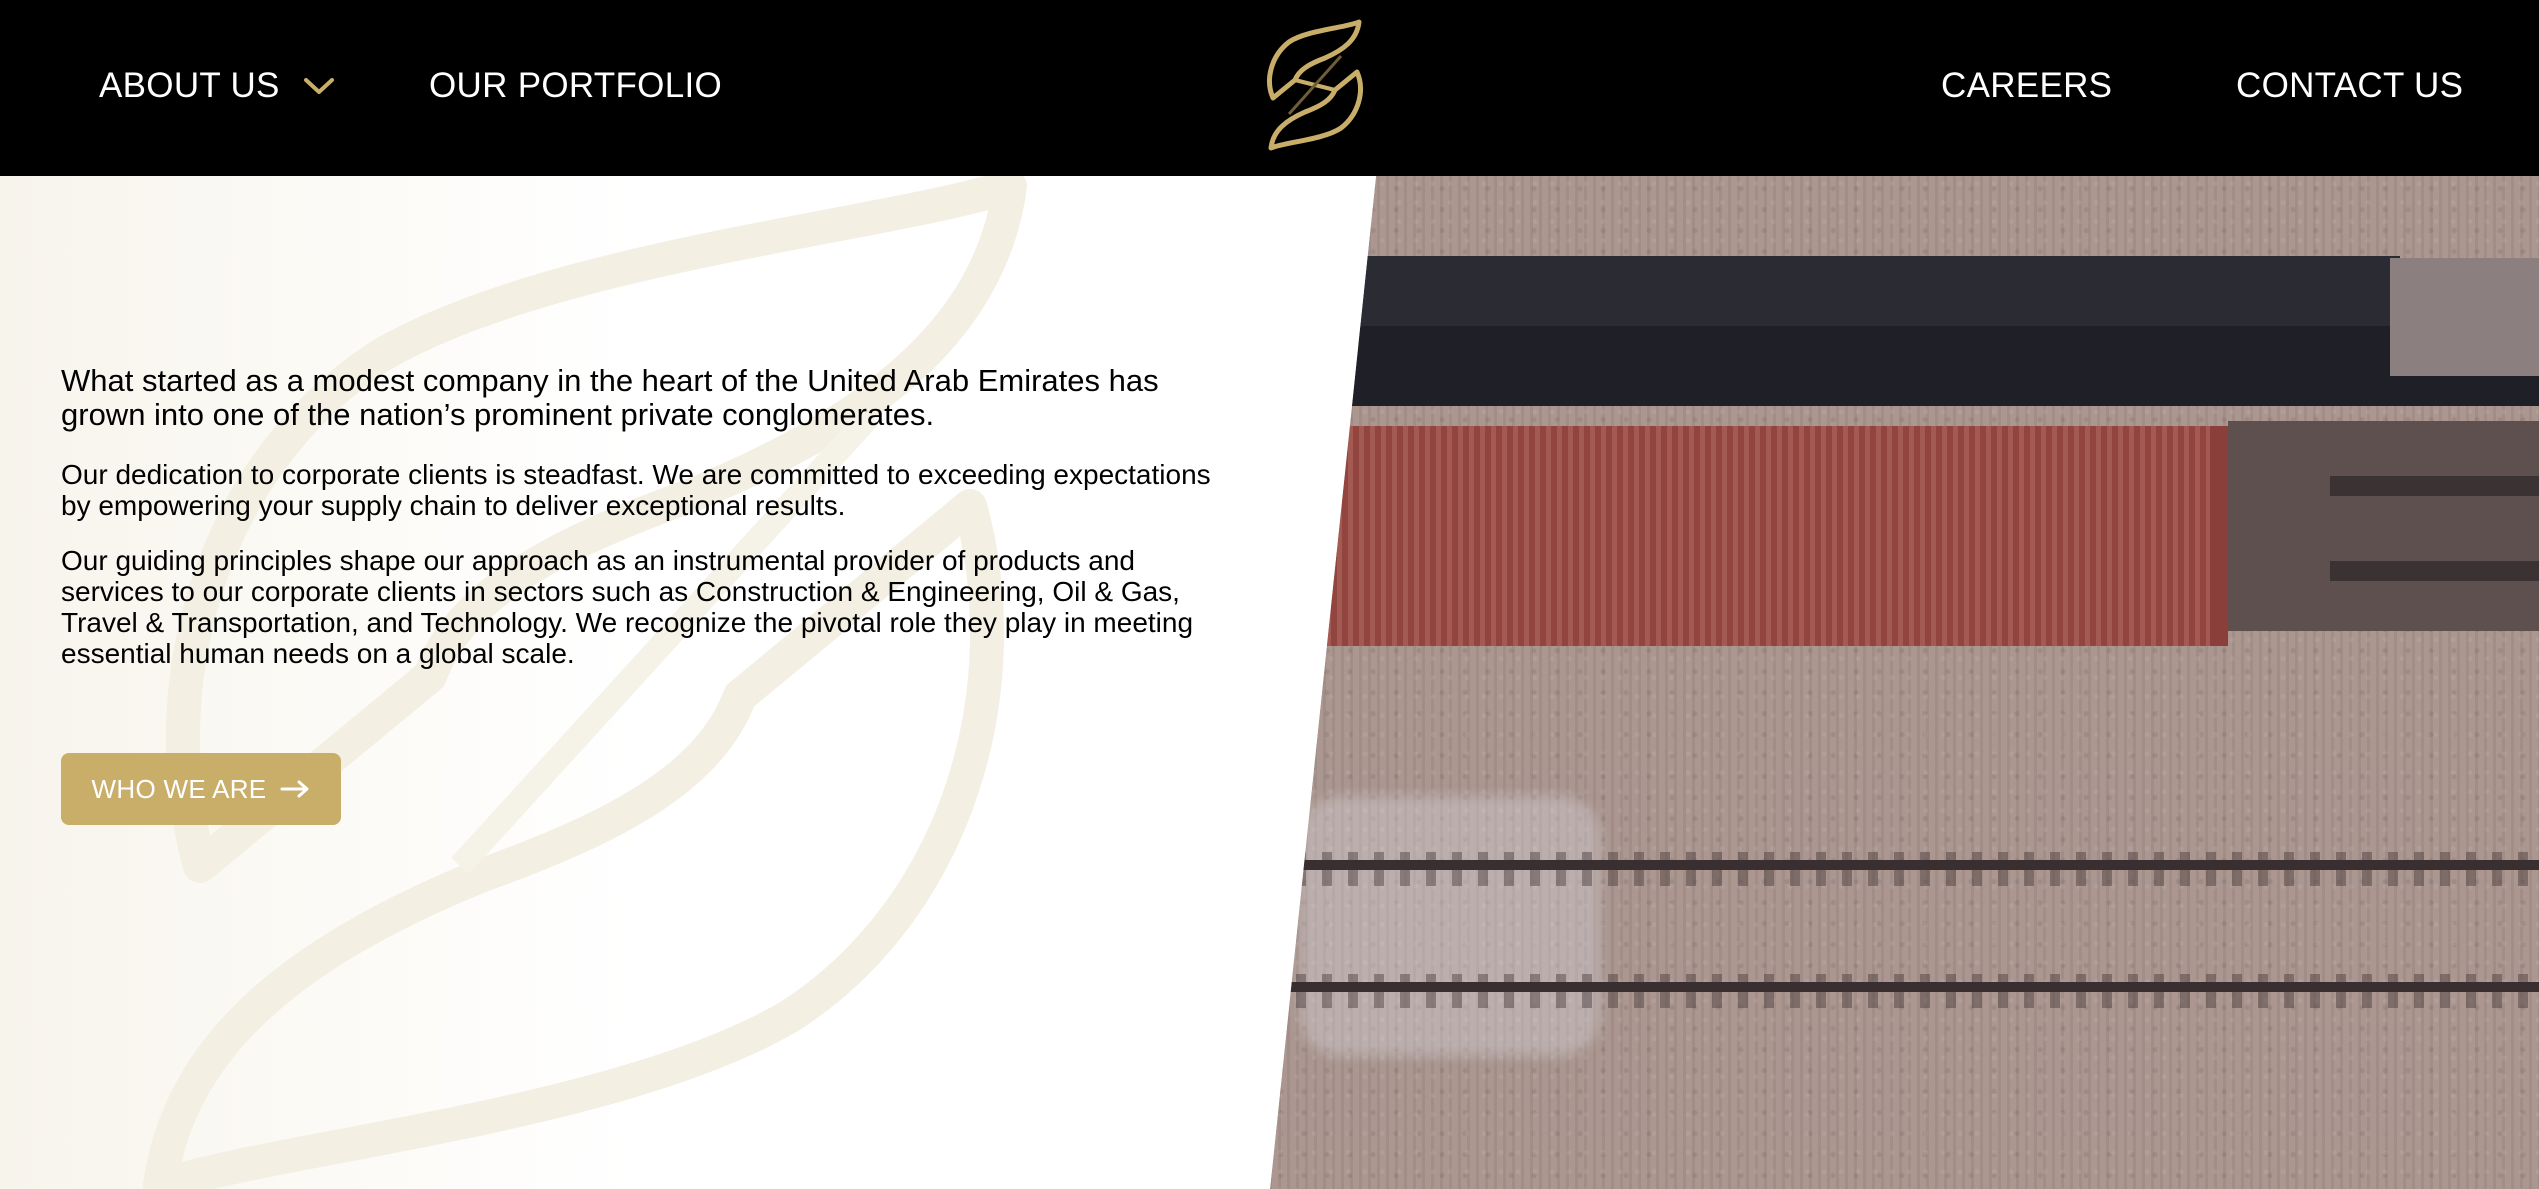 The height and width of the screenshot is (1189, 2539). What do you see at coordinates (2464, 317) in the screenshot?
I see `photo-wagon-edge` at bounding box center [2464, 317].